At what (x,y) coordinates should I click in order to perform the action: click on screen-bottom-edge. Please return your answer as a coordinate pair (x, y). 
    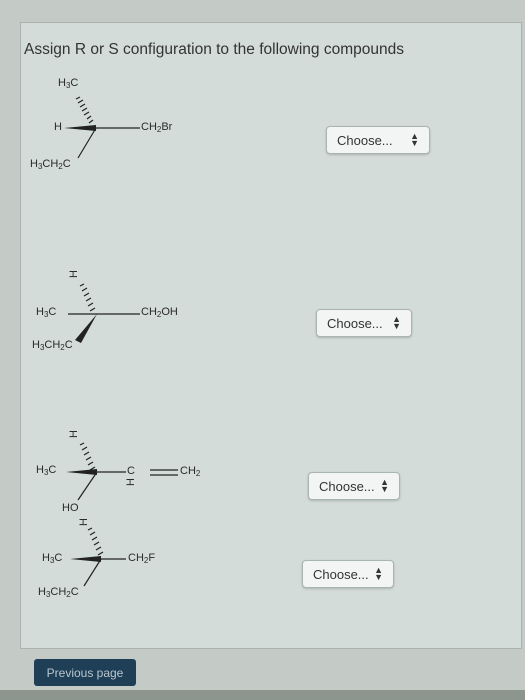
    Looking at the image, I should click on (262, 695).